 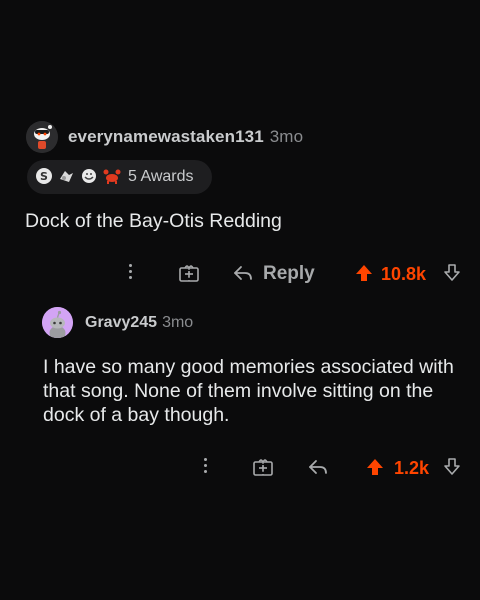 What do you see at coordinates (161, 176) in the screenshot?
I see `awards-count: 5 Awards` at bounding box center [161, 176].